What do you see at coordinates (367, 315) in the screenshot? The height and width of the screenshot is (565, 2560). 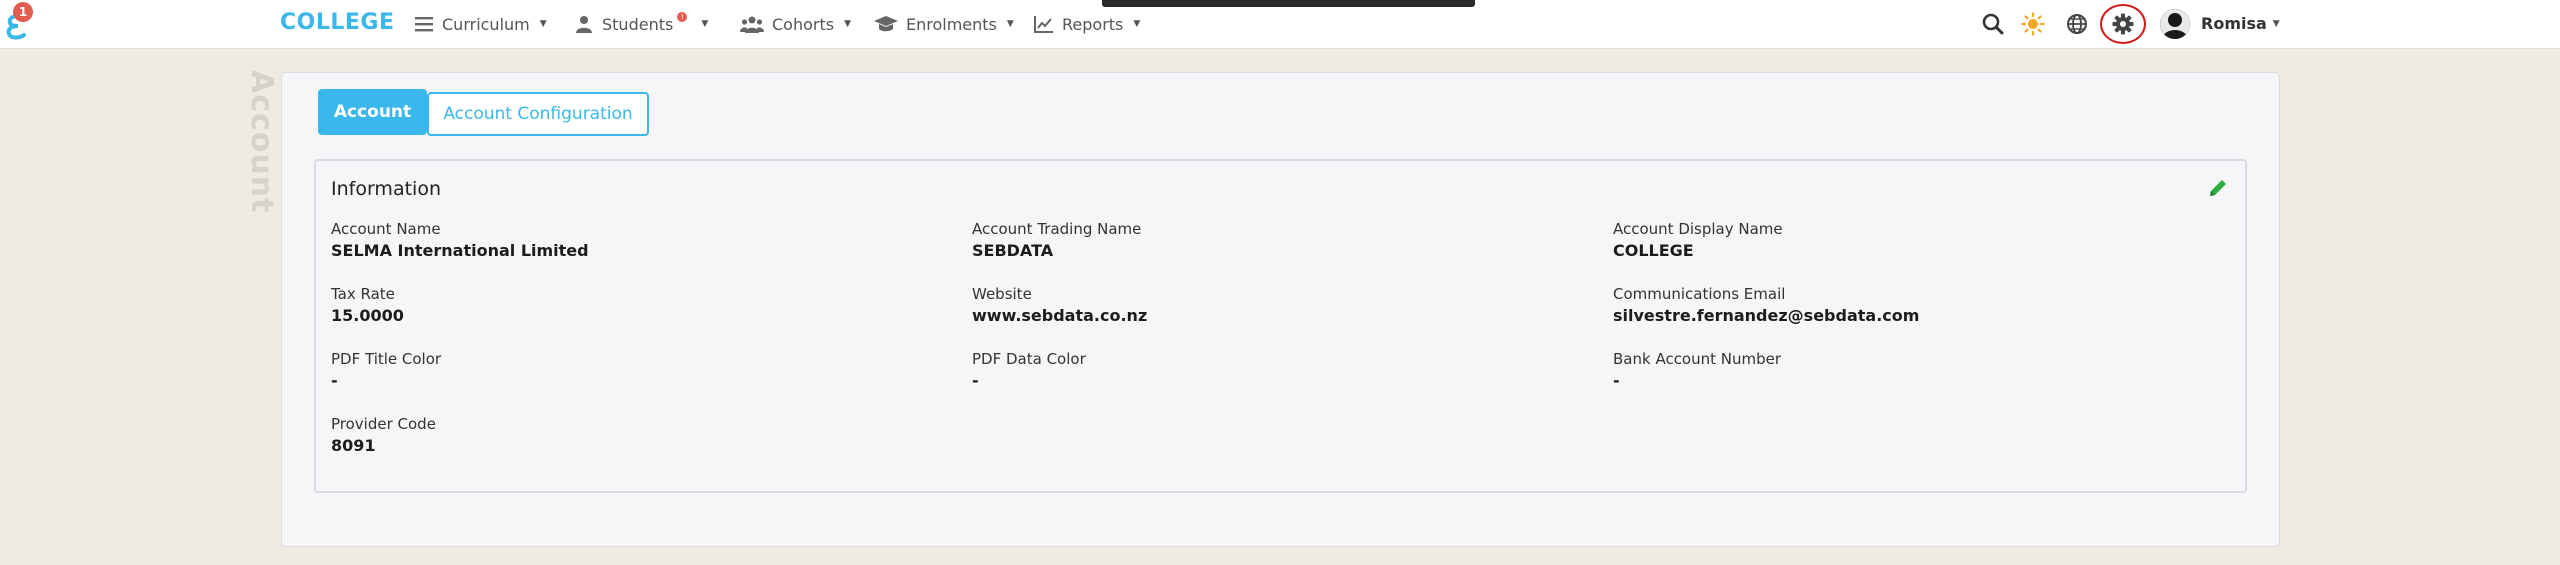 I see `field-value: 15.0000` at bounding box center [367, 315].